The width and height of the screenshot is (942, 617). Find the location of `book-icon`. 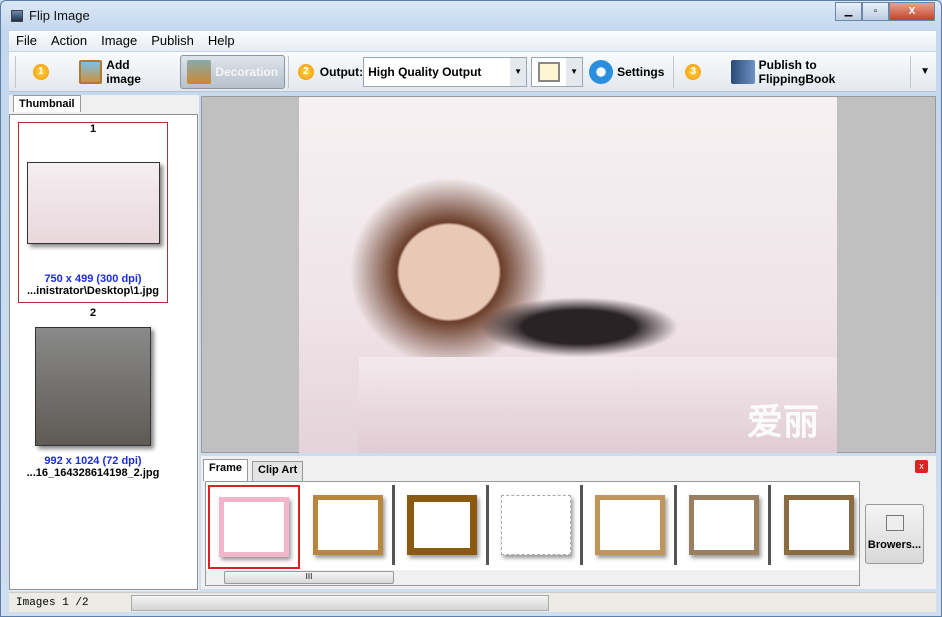

book-icon is located at coordinates (743, 71).